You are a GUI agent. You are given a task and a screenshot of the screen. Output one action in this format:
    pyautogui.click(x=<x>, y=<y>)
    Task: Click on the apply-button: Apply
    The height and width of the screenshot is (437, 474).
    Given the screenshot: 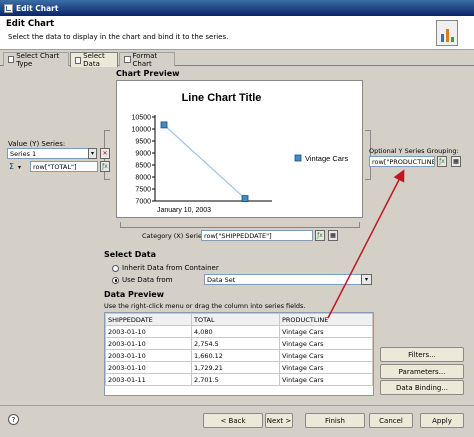 What is the action you would take?
    pyautogui.click(x=442, y=420)
    